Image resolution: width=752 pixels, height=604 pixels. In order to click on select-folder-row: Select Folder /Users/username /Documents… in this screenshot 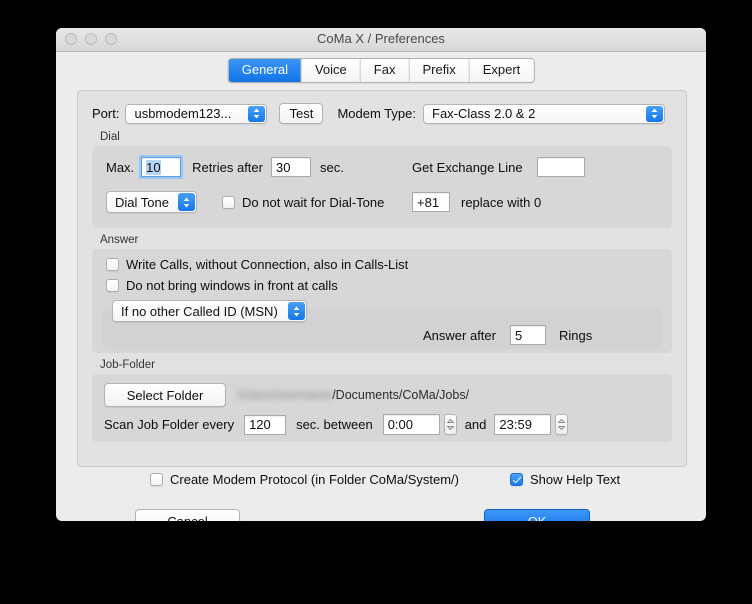, I will do `click(286, 395)`.